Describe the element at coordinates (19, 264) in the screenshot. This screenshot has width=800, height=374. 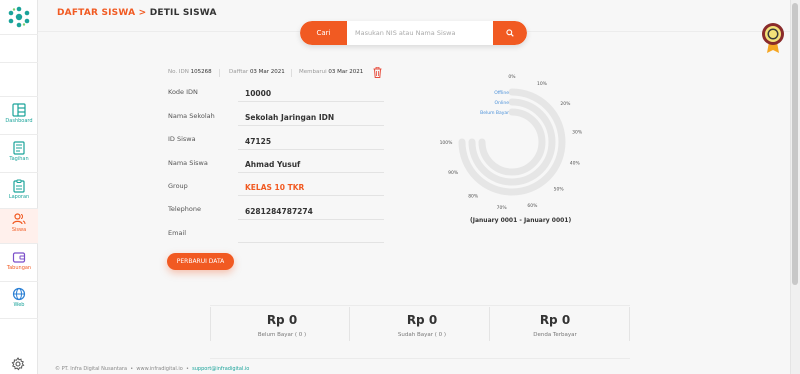
I see `sidebar-item-tabungan: Tabungan` at that location.